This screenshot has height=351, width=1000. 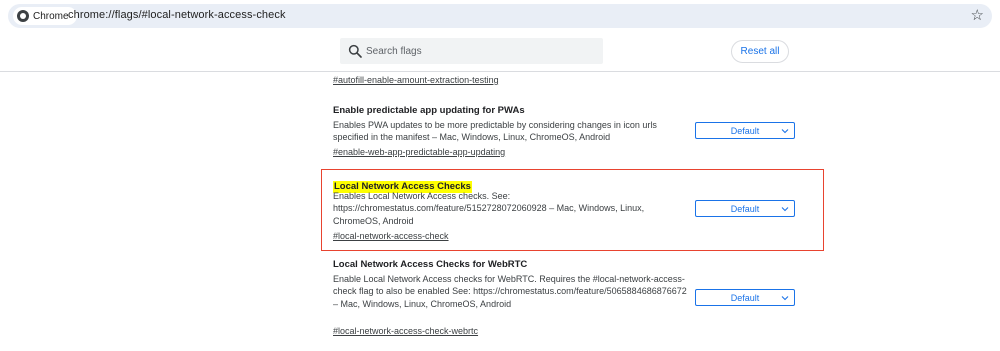 What do you see at coordinates (51, 16) in the screenshot?
I see `chip-label: Chrome` at bounding box center [51, 16].